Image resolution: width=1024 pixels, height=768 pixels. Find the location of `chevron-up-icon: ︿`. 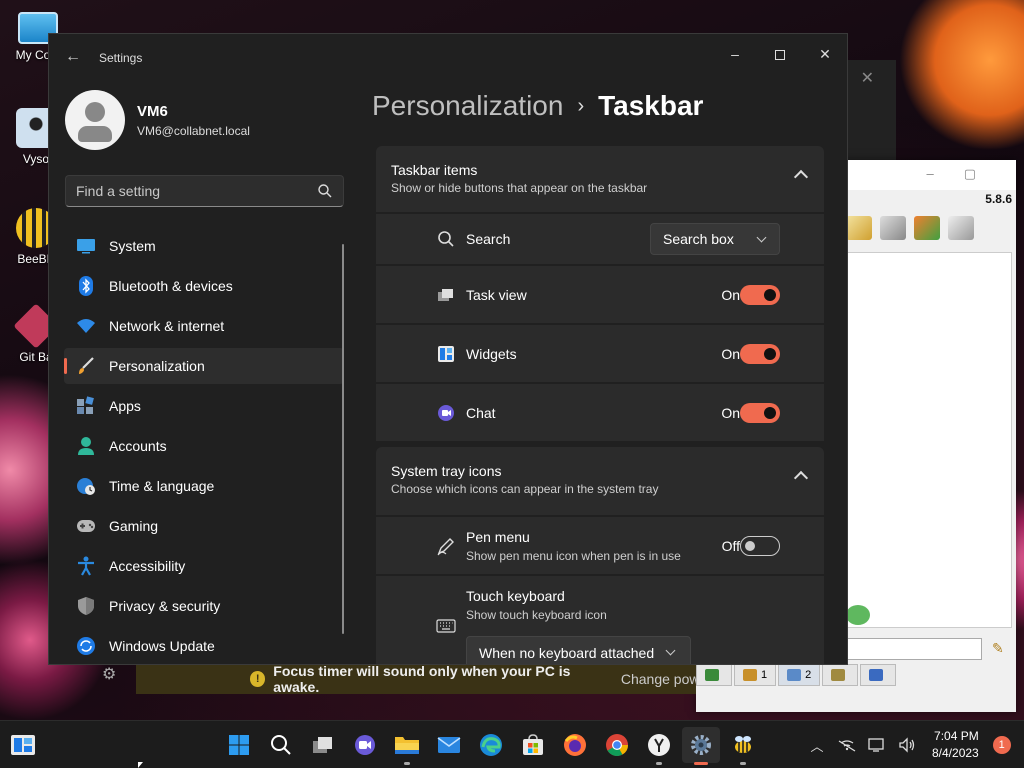

chevron-up-icon: ︿ is located at coordinates (817, 745).